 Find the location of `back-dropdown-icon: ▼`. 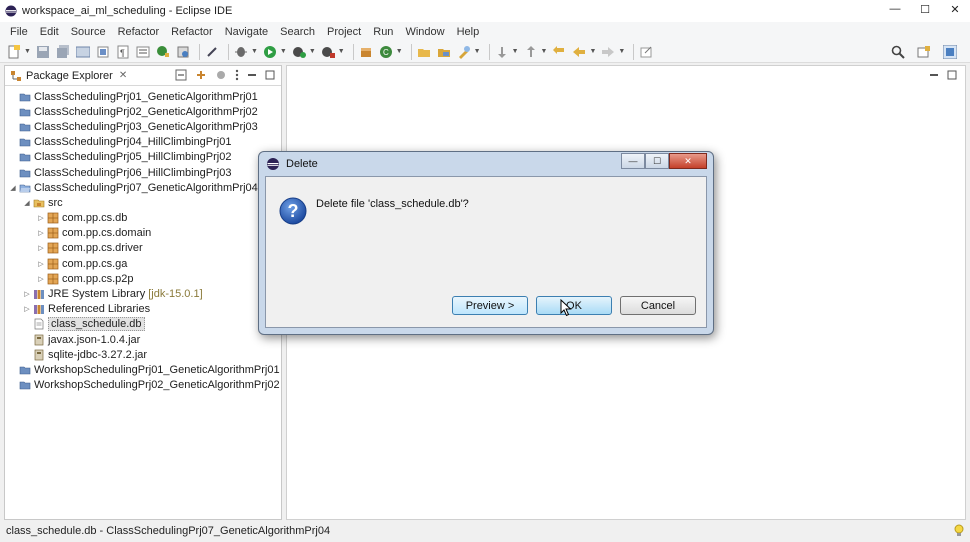

back-dropdown-icon: ▼ is located at coordinates (592, 51).